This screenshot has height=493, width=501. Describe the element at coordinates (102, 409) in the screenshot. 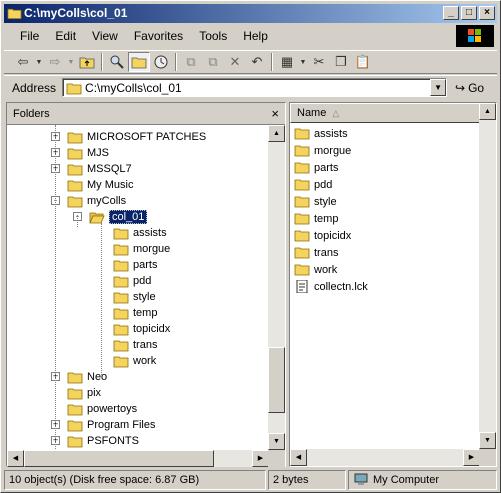

I see `tree-item: powertoys` at that location.